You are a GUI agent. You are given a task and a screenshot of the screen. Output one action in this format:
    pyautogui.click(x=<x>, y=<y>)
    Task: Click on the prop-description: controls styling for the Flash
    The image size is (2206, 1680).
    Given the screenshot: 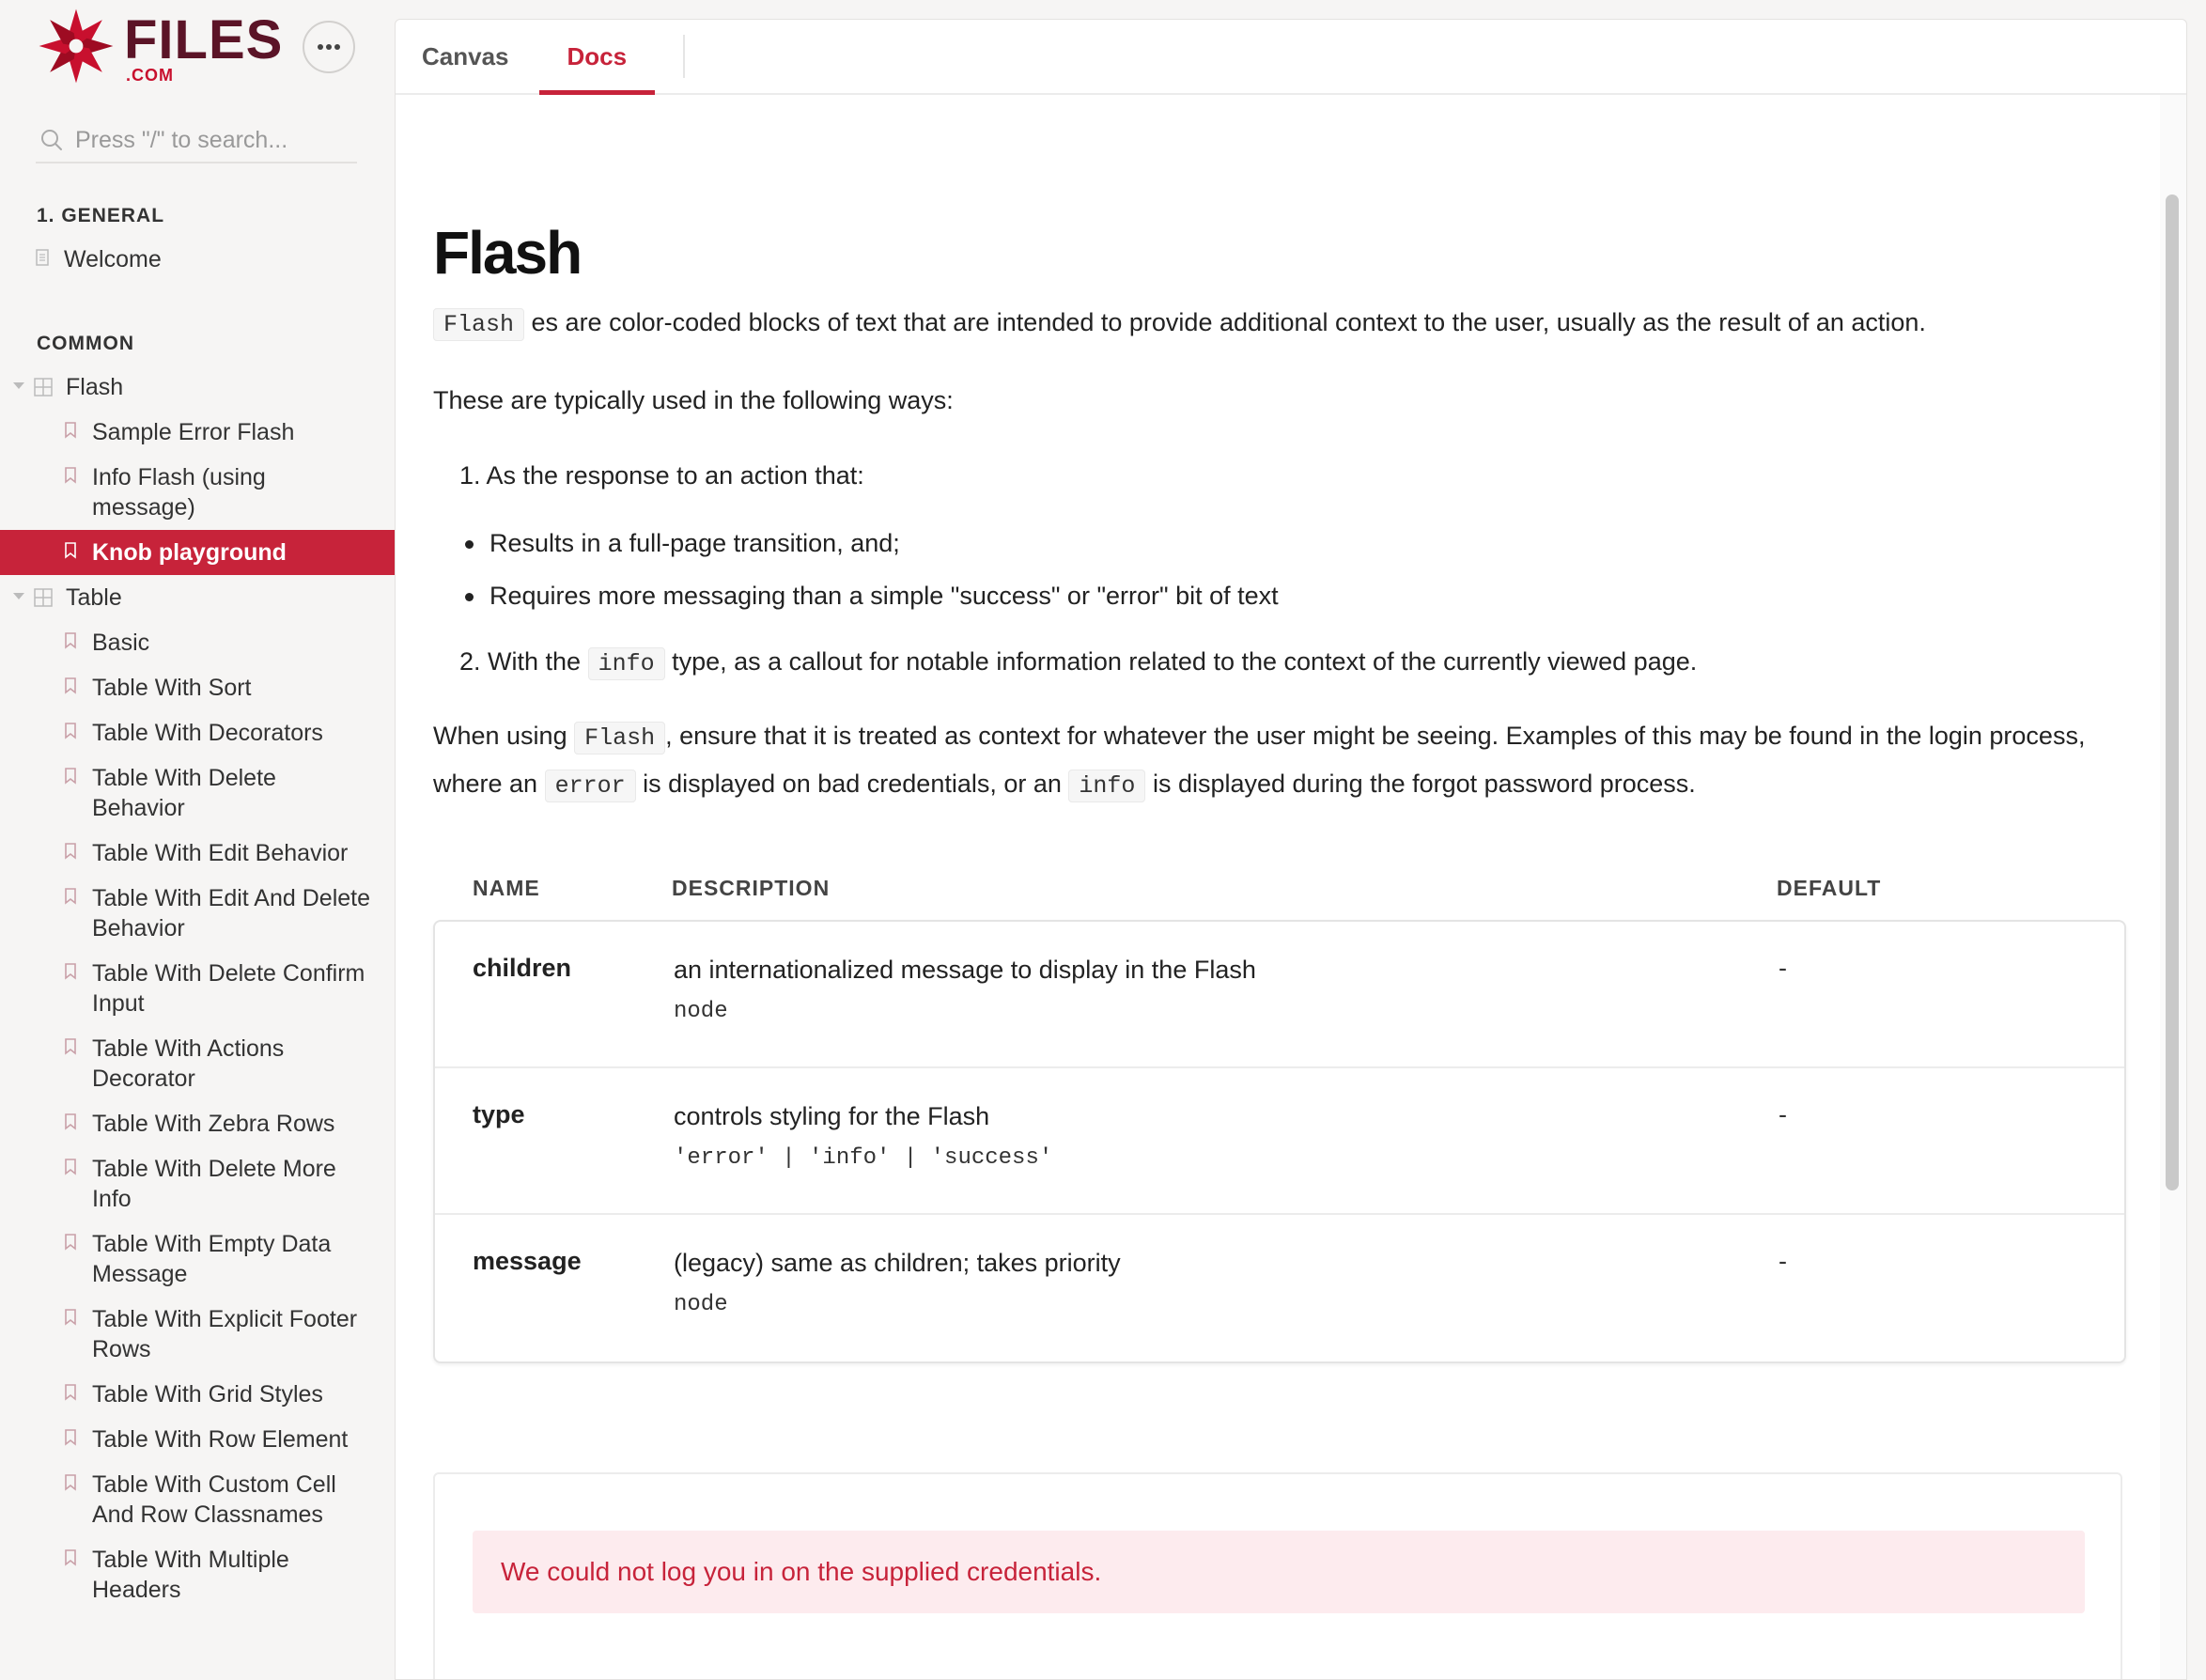 What is the action you would take?
    pyautogui.click(x=832, y=1116)
    